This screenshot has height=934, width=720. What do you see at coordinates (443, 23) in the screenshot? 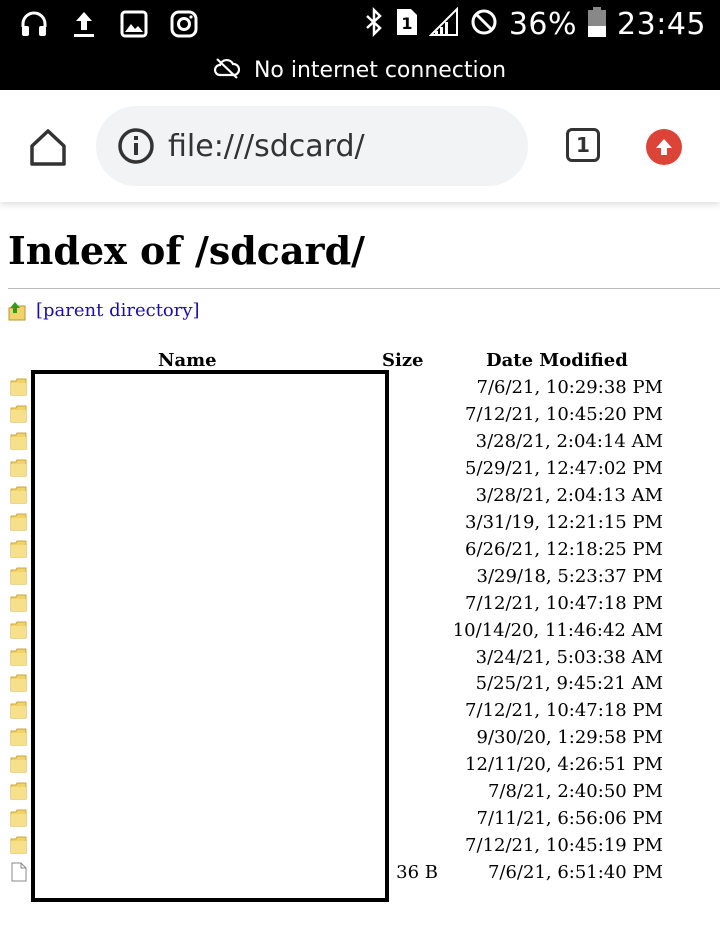
I see `signal-icon` at bounding box center [443, 23].